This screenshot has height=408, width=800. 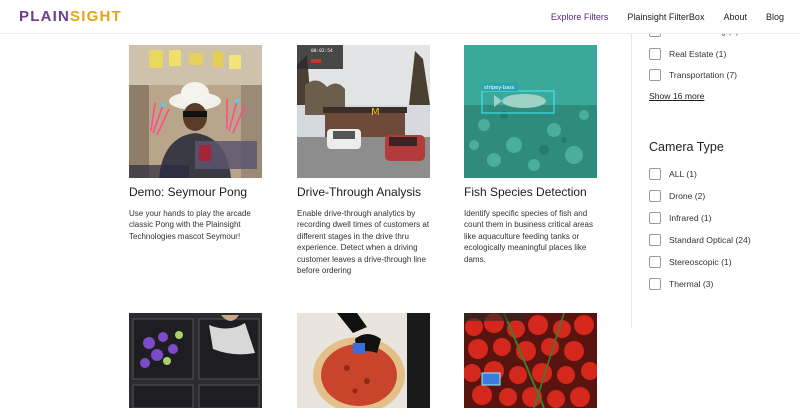 What do you see at coordinates (687, 196) in the screenshot?
I see `filter-label: Drone (2)` at bounding box center [687, 196].